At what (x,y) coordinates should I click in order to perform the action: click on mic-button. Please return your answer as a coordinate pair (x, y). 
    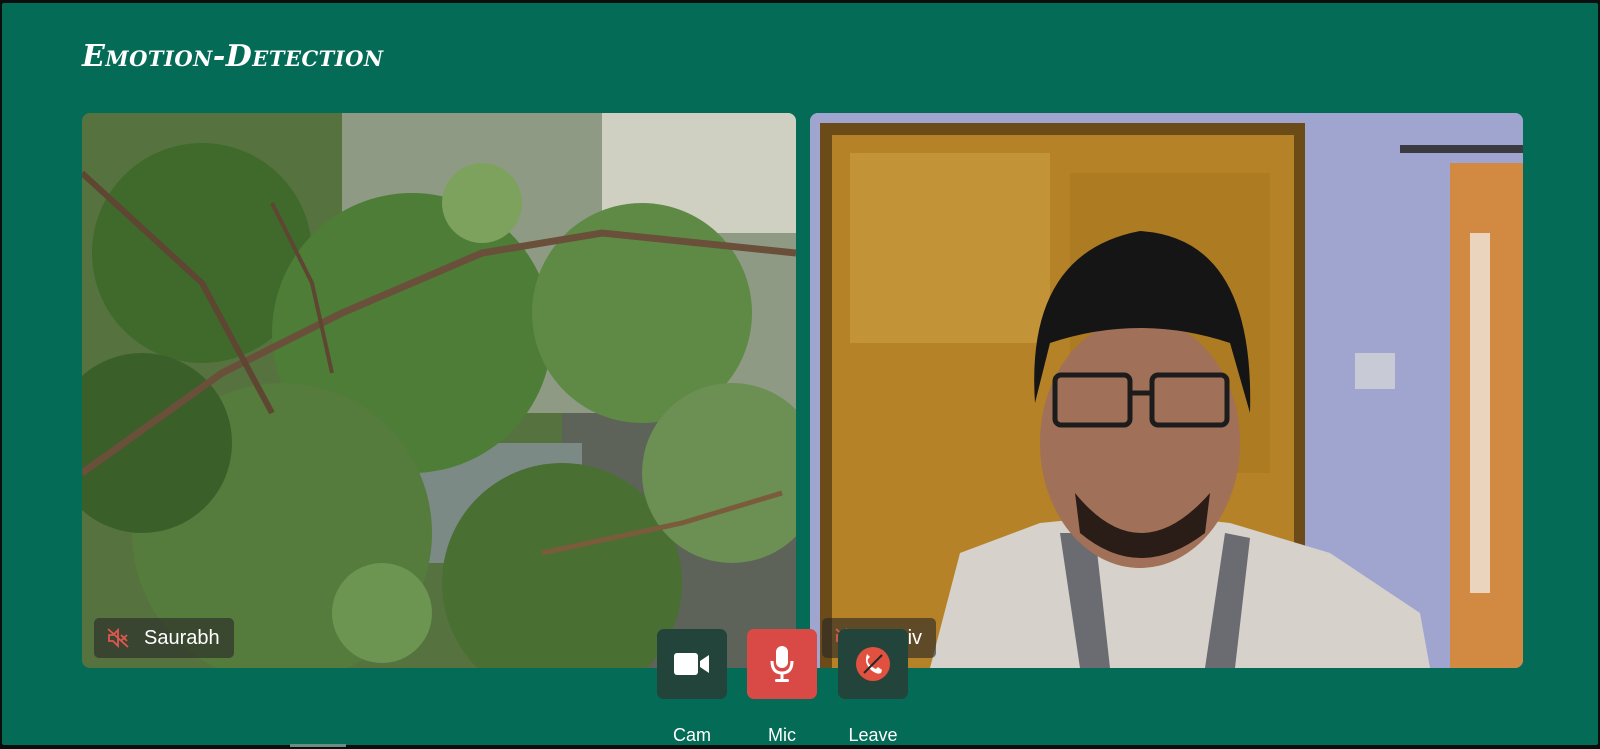
    Looking at the image, I should click on (782, 664).